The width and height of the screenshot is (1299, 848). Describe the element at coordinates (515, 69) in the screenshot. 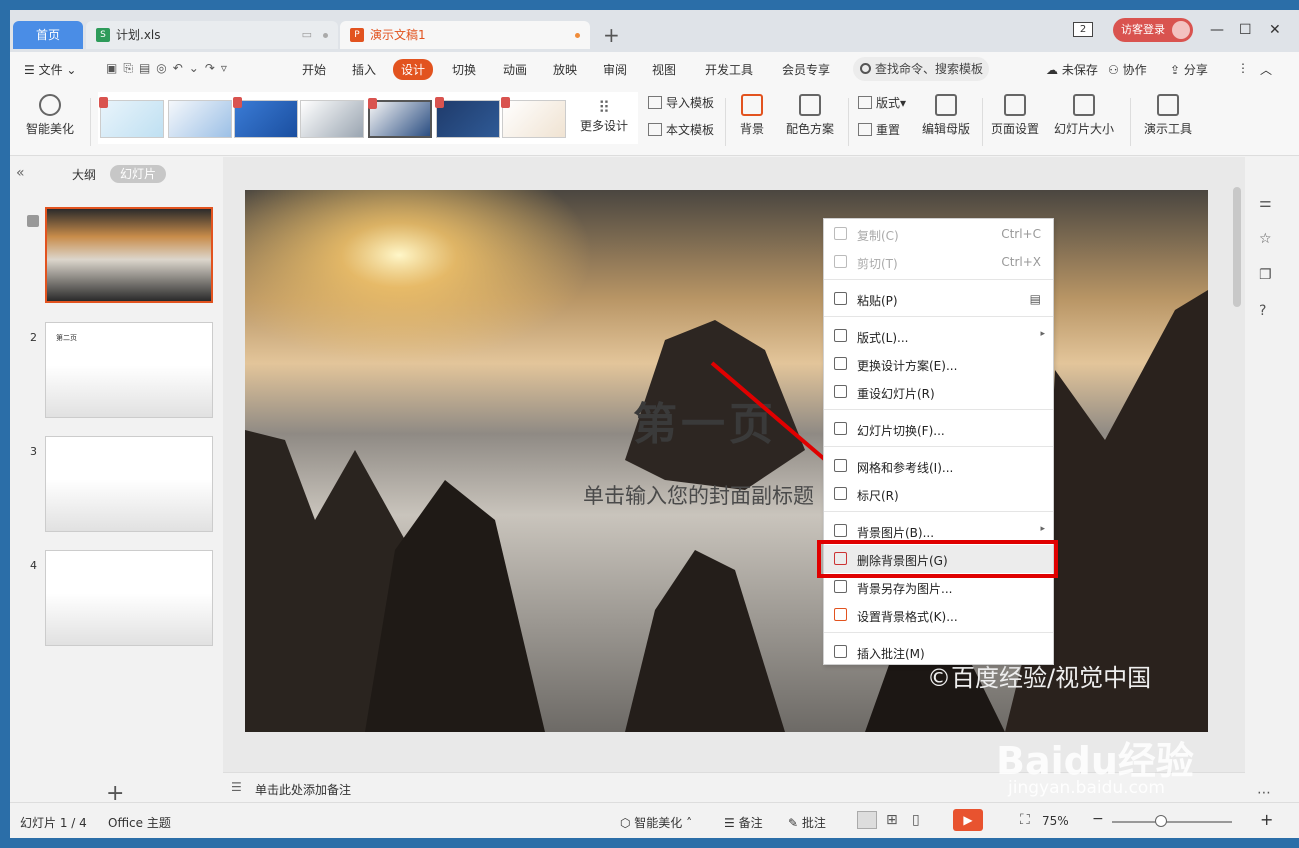

I see `menu-animation: 动画` at that location.